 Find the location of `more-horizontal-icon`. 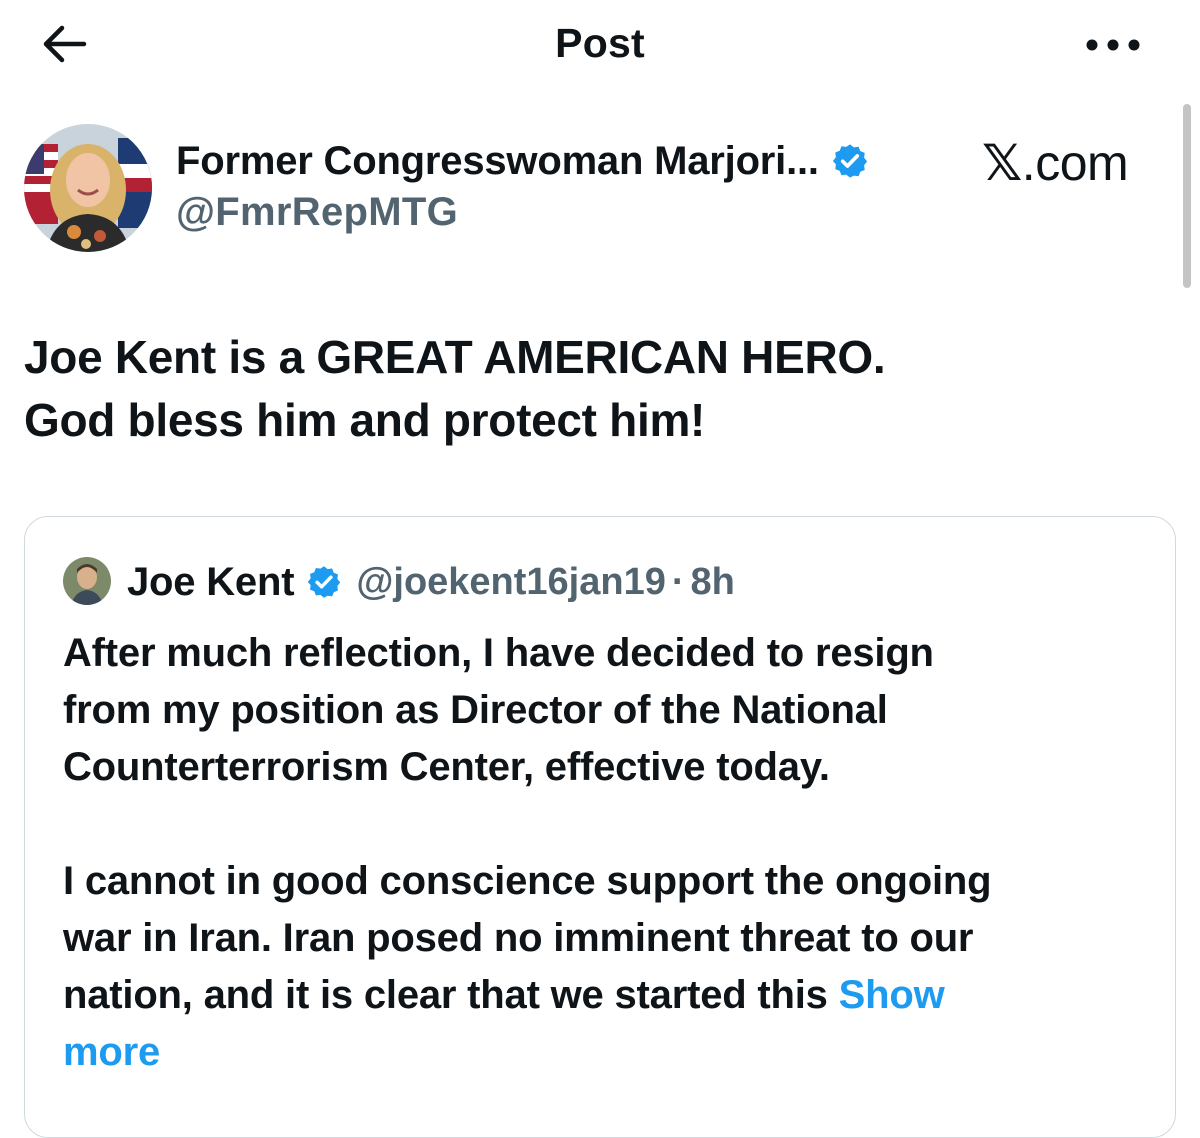

more-horizontal-icon is located at coordinates (1113, 45).